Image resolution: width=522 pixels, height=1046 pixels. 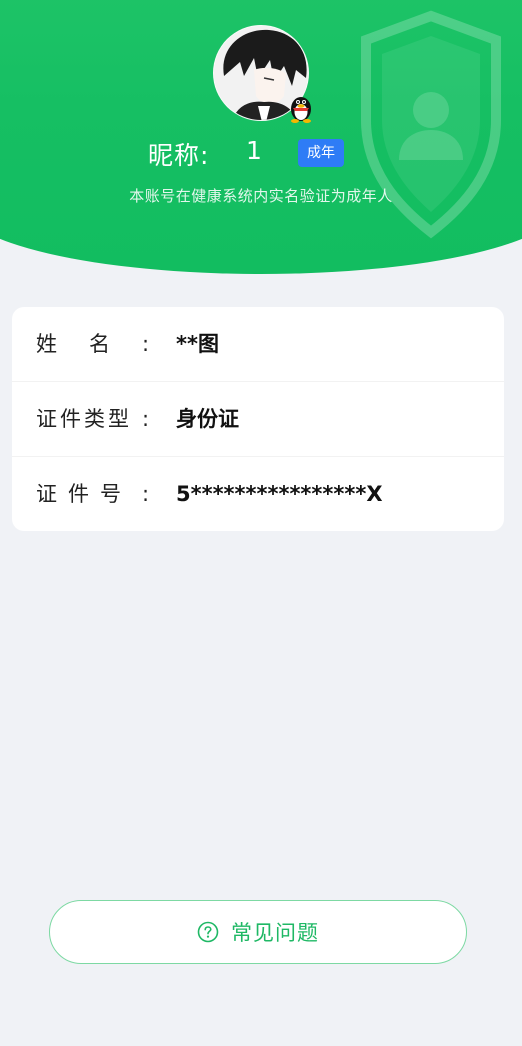 I want to click on name-value: **图, so click(x=197, y=344).